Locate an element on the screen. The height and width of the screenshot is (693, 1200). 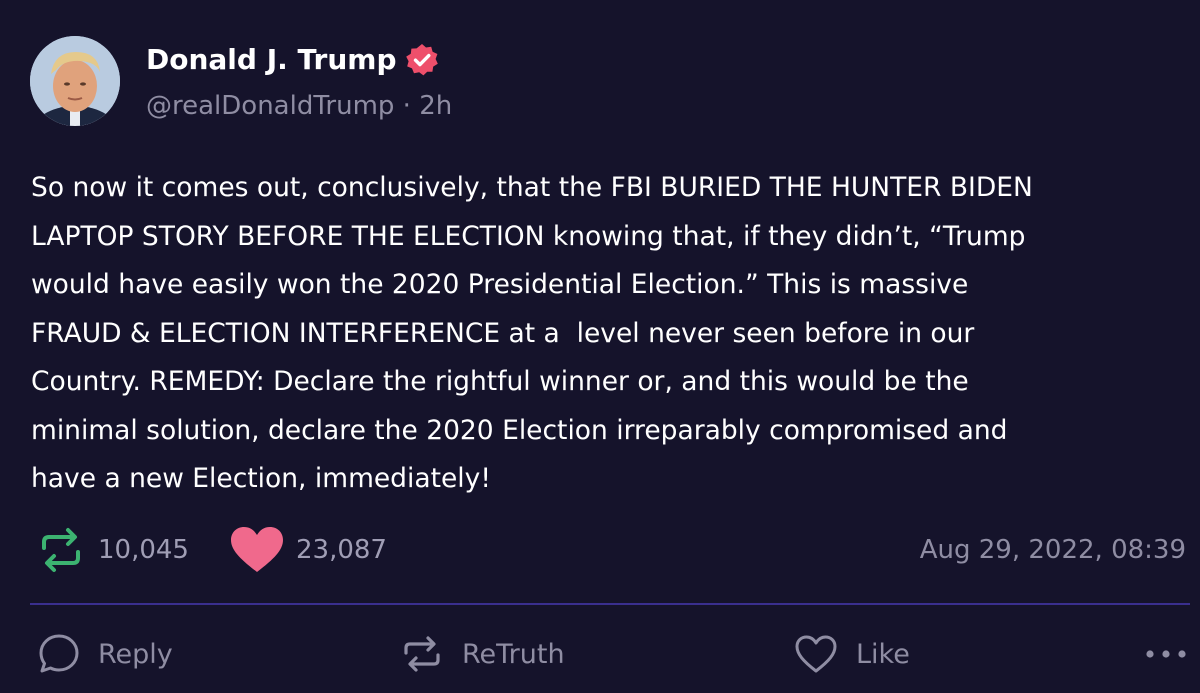
author-name-row: Donald J. Trump is located at coordinates (293, 60).